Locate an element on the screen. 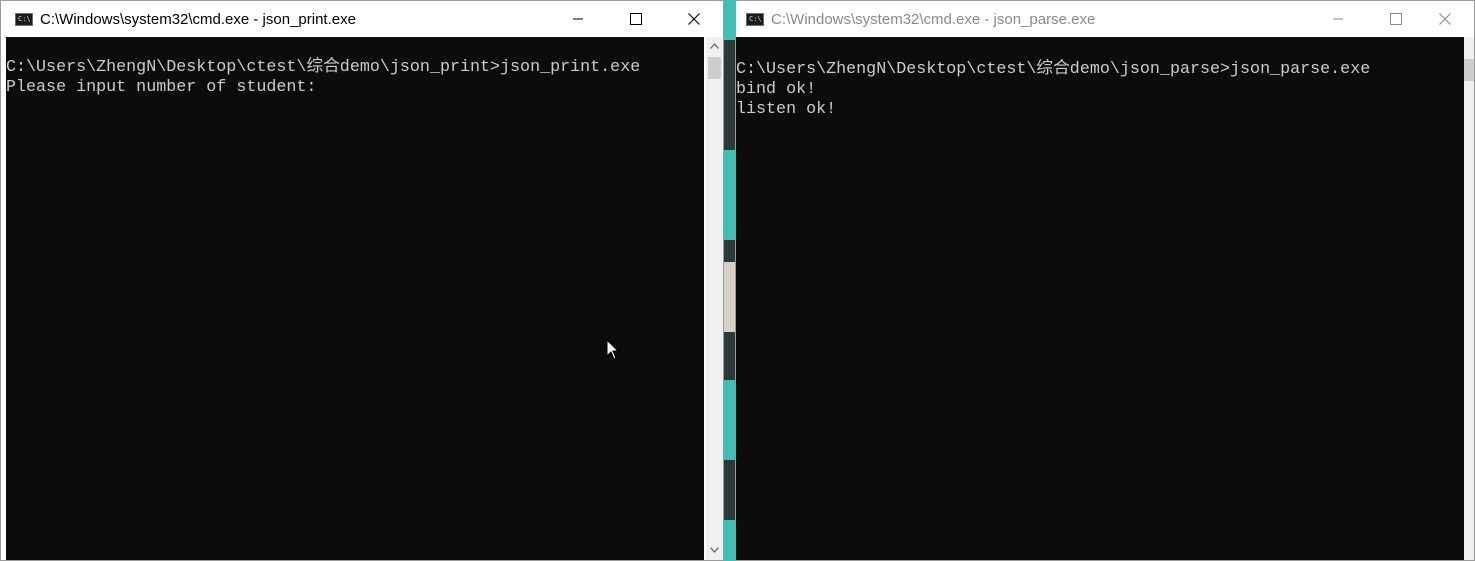 The image size is (1475, 561). chevron-down-icon is located at coordinates (714, 549).